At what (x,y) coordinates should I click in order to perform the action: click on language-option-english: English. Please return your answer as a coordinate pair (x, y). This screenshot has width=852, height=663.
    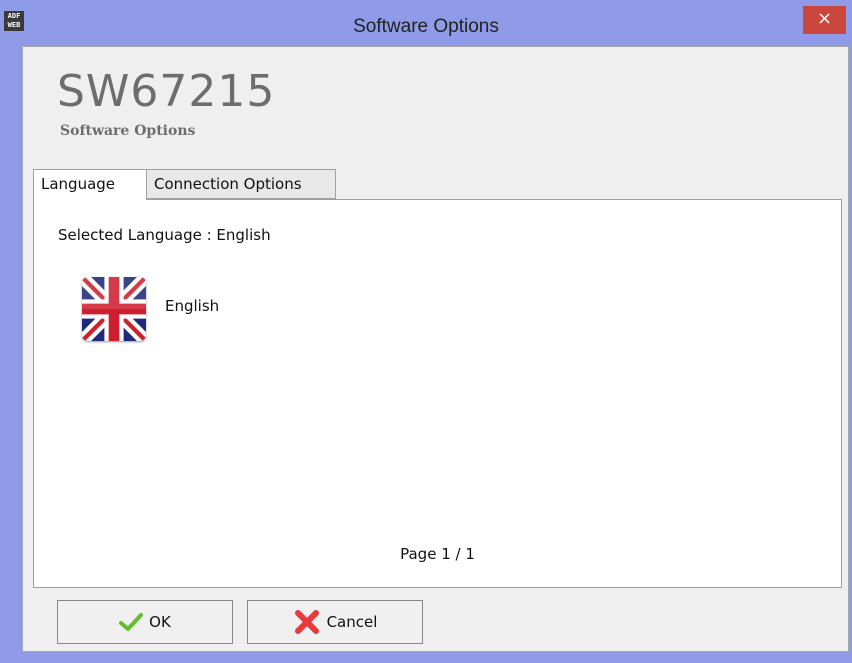
    Looking at the image, I should click on (192, 306).